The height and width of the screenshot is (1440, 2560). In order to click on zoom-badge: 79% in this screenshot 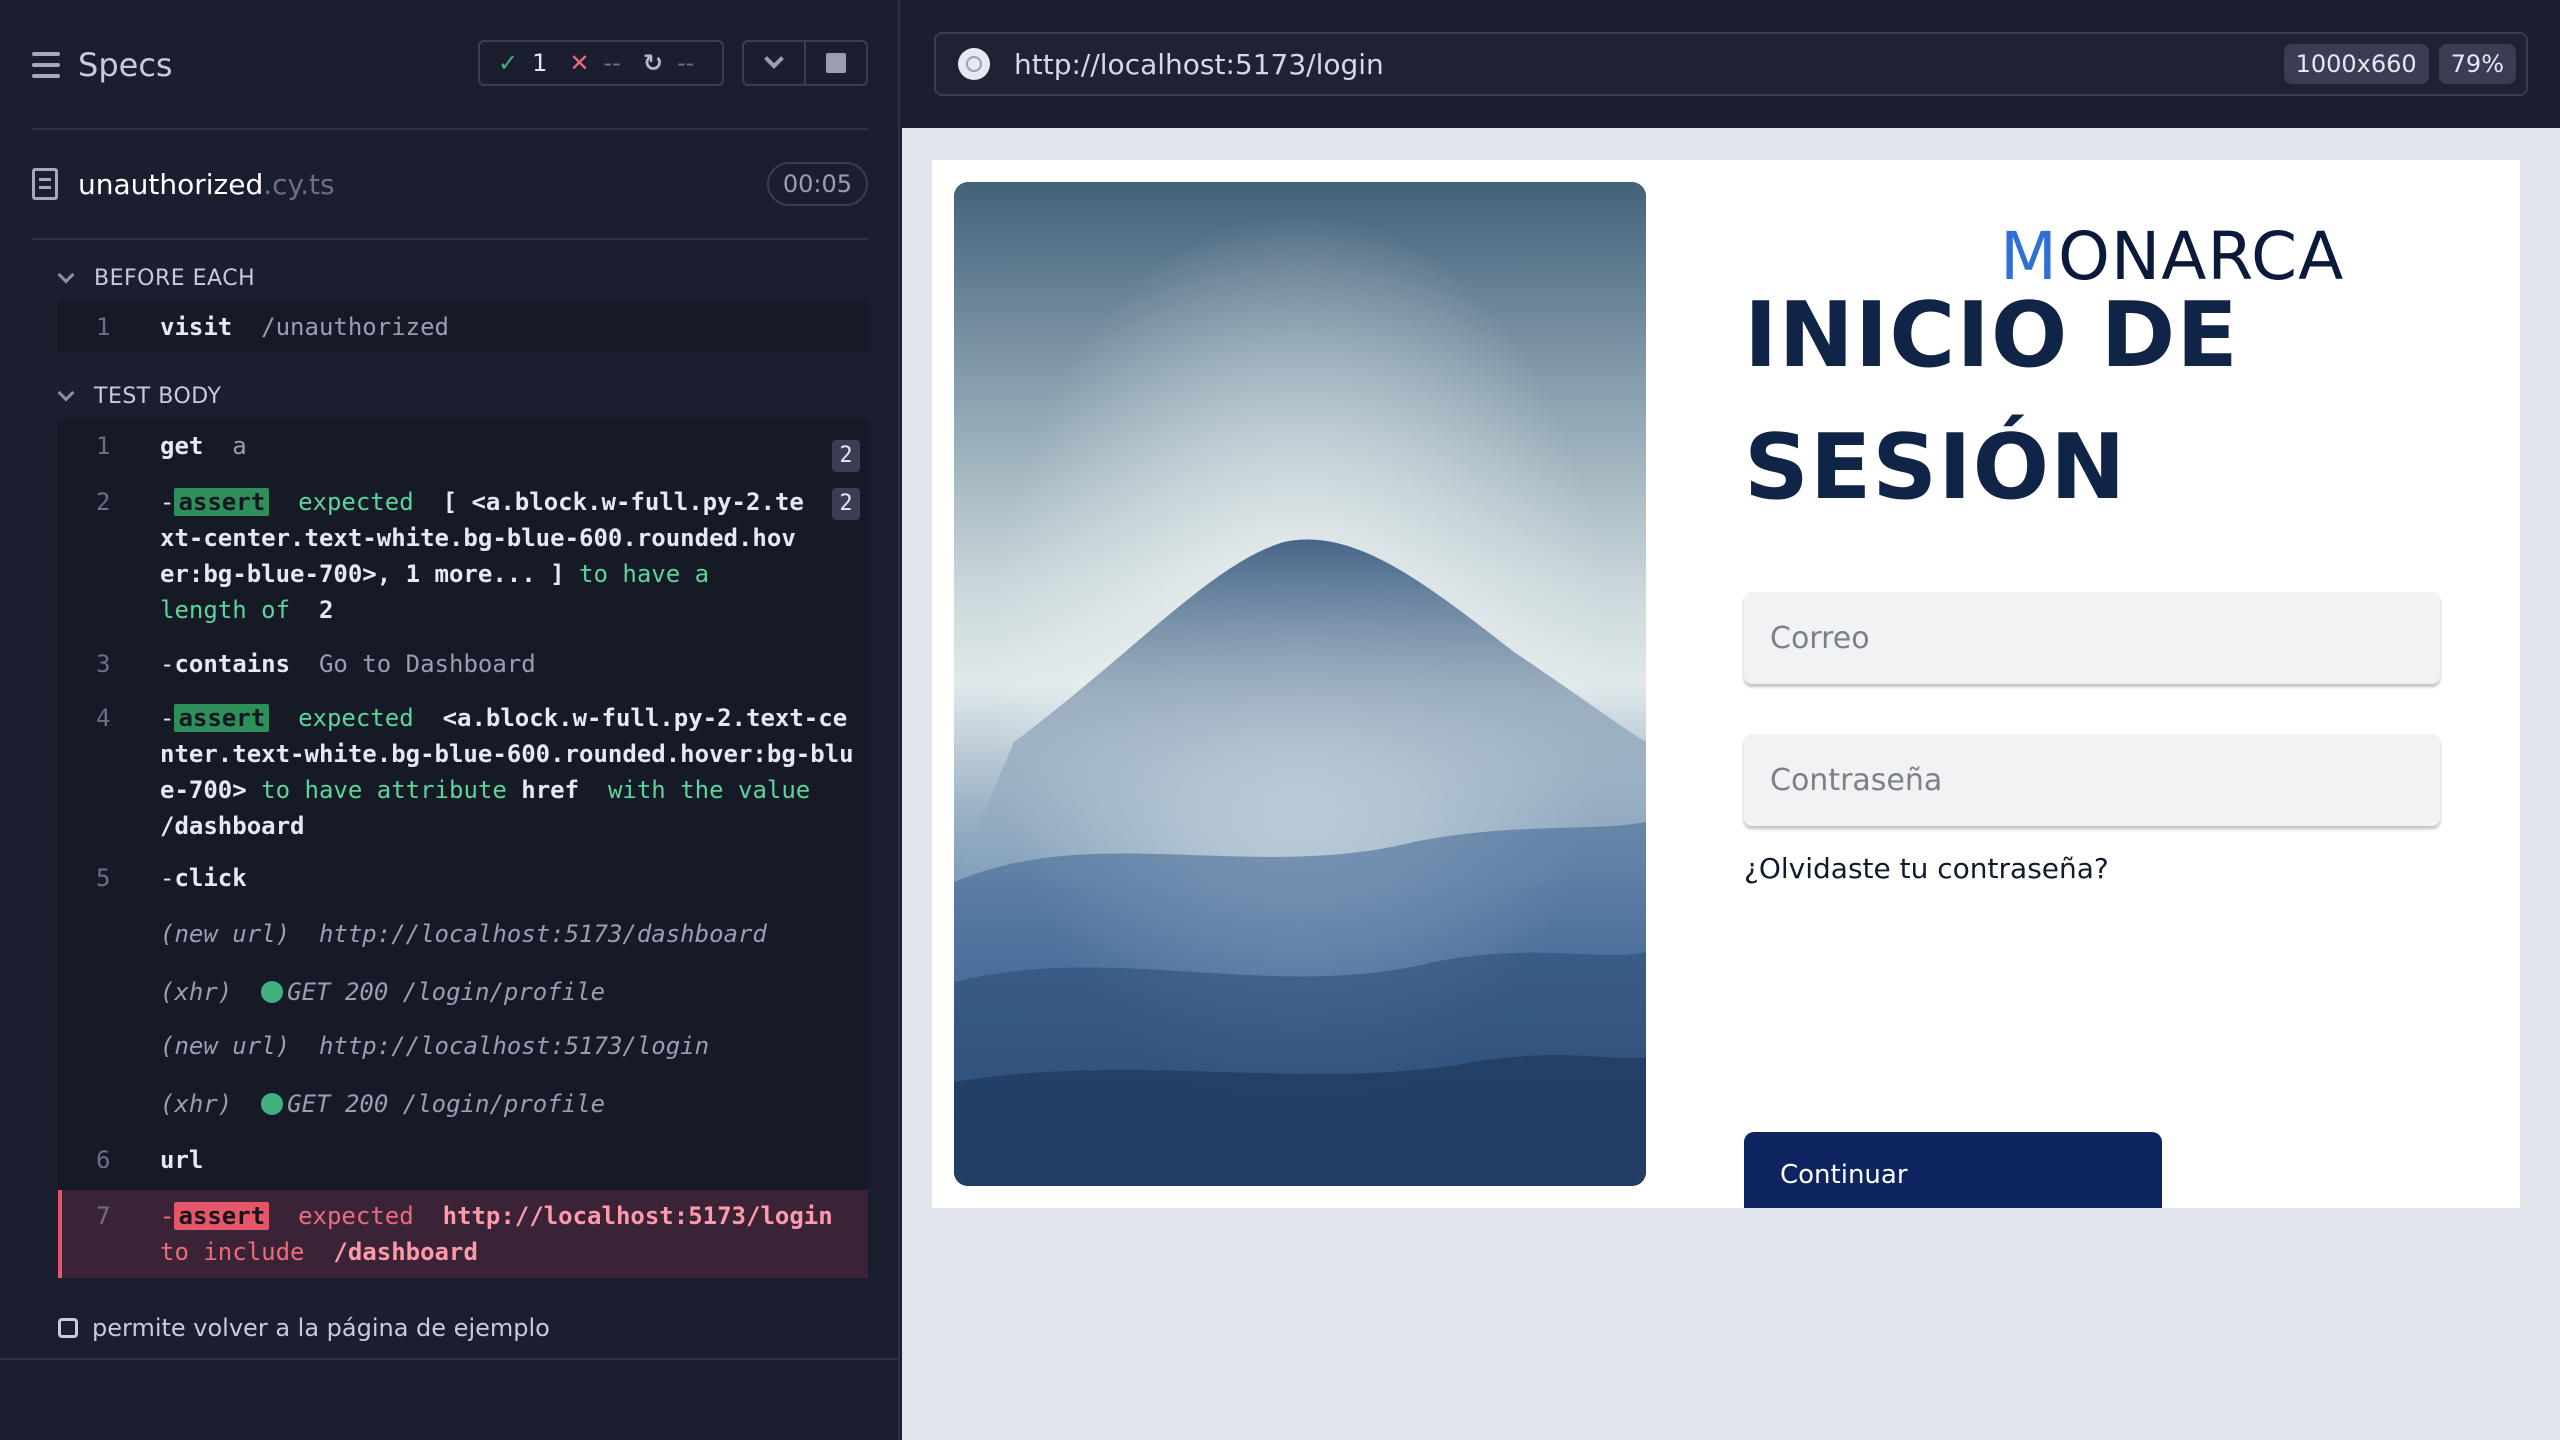, I will do `click(2477, 64)`.